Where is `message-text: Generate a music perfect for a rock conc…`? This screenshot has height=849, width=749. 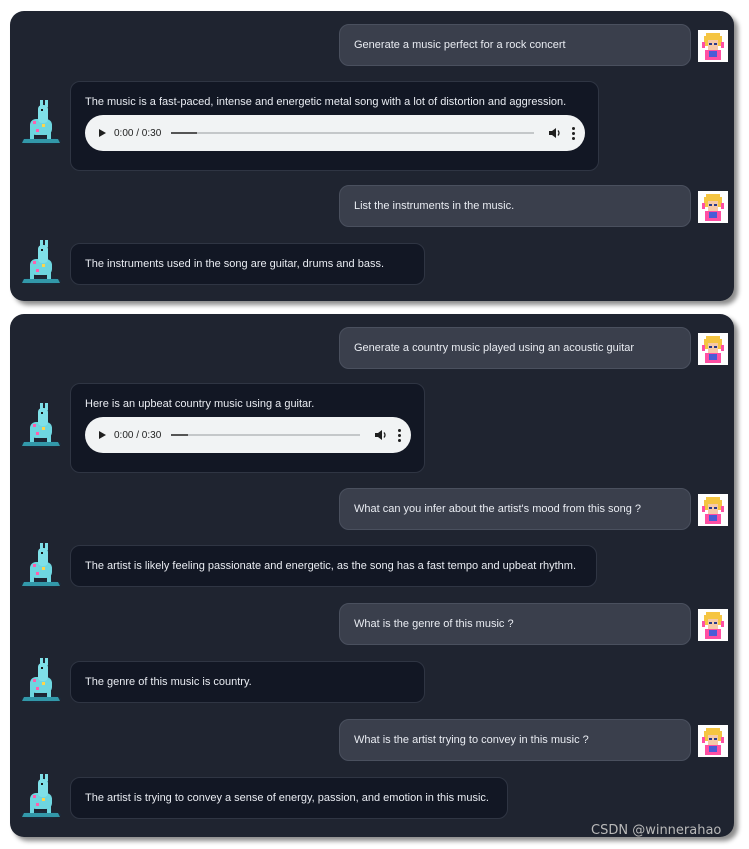 message-text: Generate a music perfect for a rock conc… is located at coordinates (460, 45).